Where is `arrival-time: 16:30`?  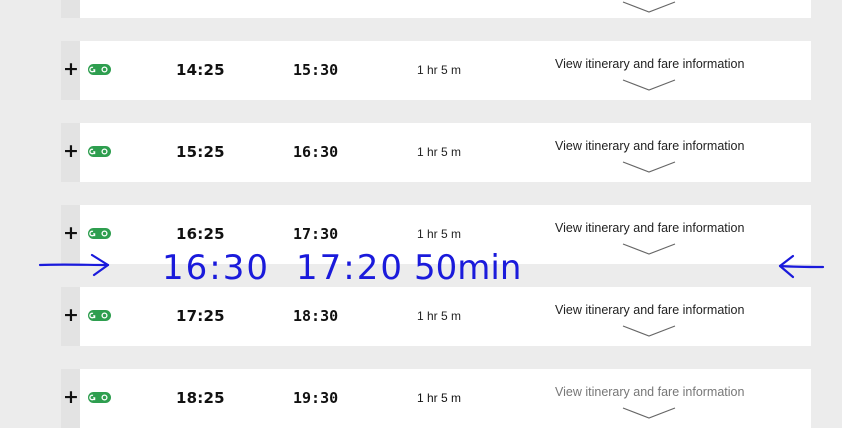 arrival-time: 16:30 is located at coordinates (316, 152).